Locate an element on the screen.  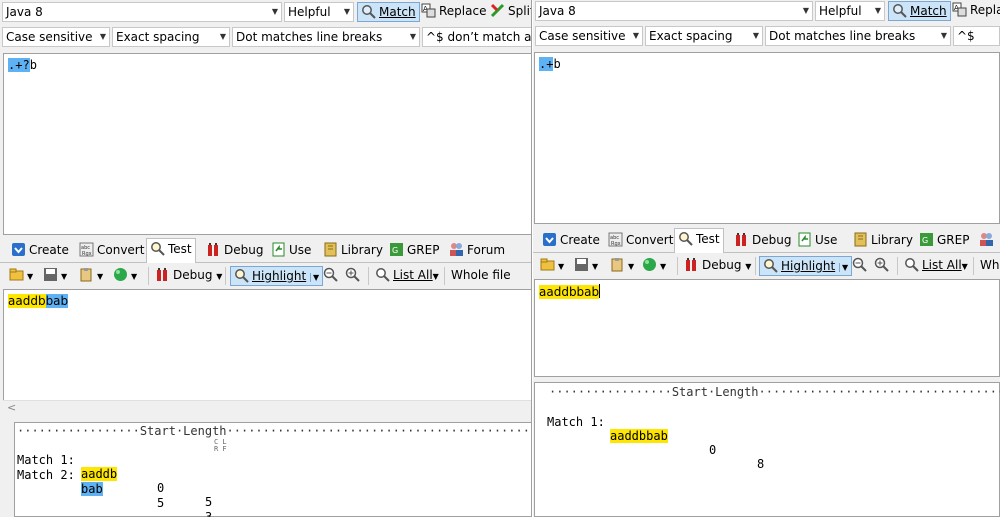
scope-value: Whole file is located at coordinates (481, 275).